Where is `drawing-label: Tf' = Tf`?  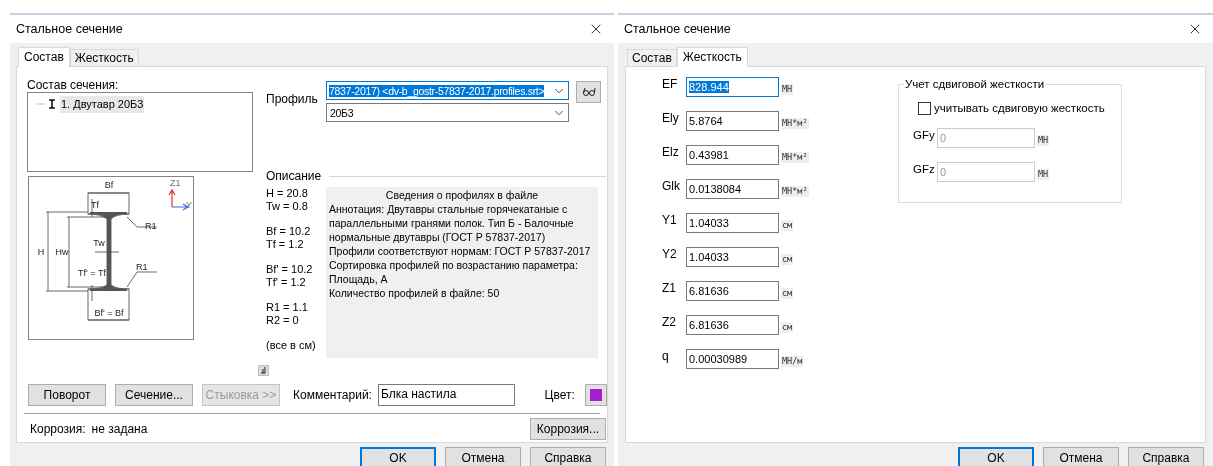
drawing-label: Tf' = Tf is located at coordinates (92, 273).